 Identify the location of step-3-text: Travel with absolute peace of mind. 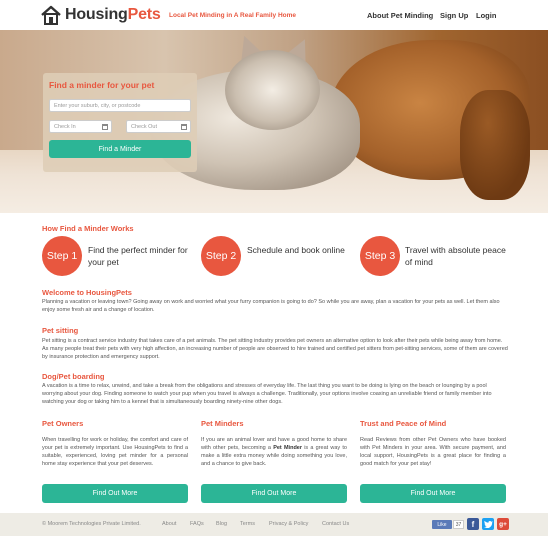
(455, 256).